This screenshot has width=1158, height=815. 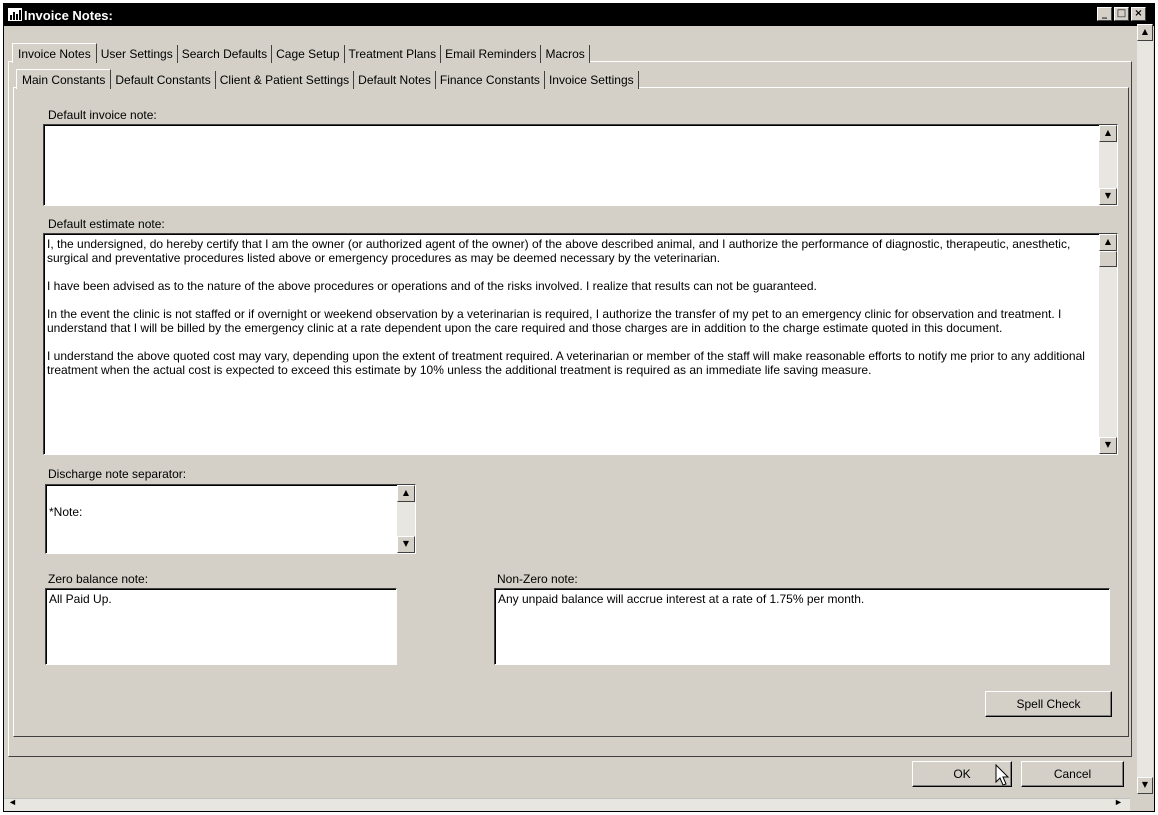 I want to click on window-horizontal-scrollbar: ◄ ►, so click(x=567, y=804).